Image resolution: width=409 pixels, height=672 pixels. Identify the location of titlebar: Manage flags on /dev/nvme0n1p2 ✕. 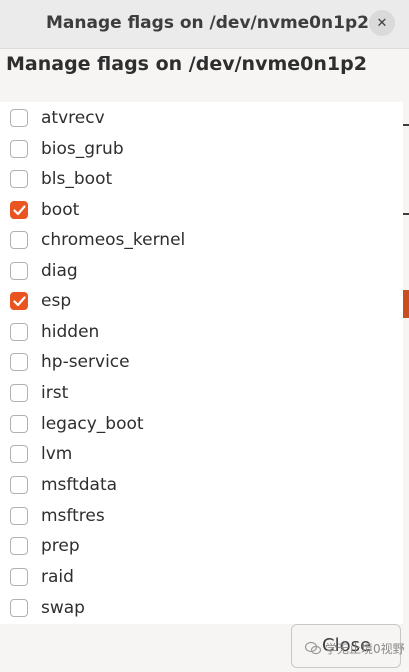
(204, 24).